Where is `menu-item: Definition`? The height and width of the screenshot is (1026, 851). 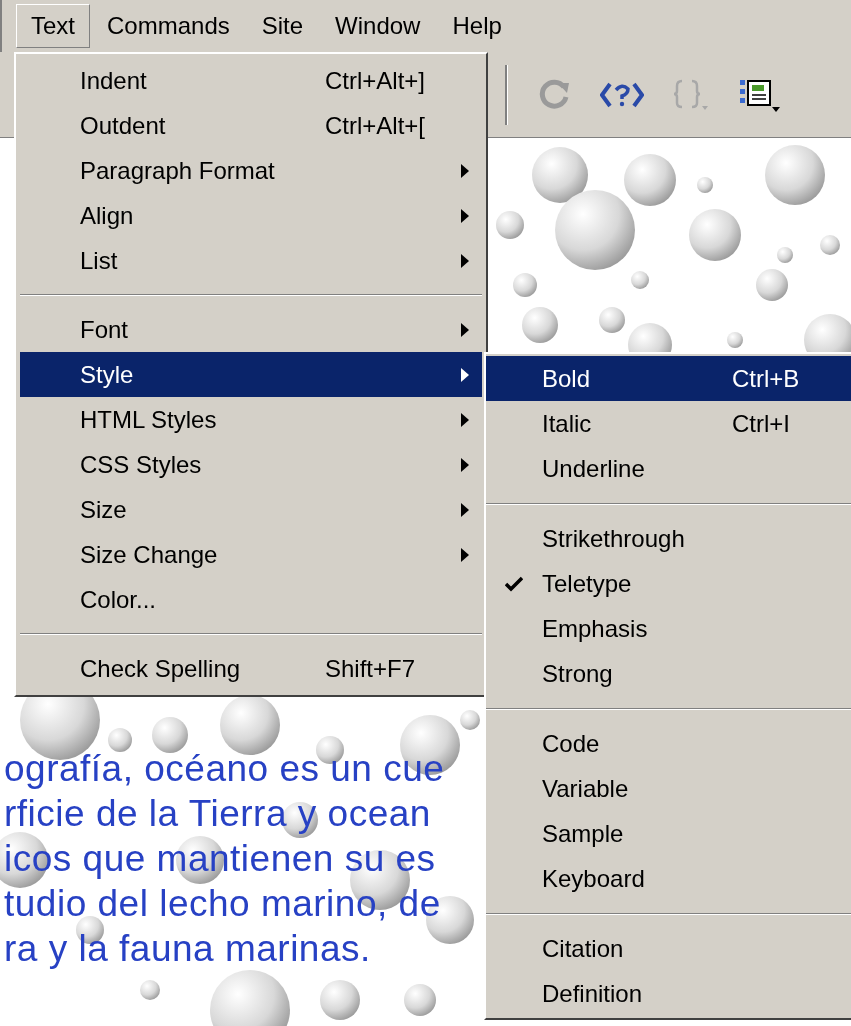
menu-item: Definition is located at coordinates (668, 993).